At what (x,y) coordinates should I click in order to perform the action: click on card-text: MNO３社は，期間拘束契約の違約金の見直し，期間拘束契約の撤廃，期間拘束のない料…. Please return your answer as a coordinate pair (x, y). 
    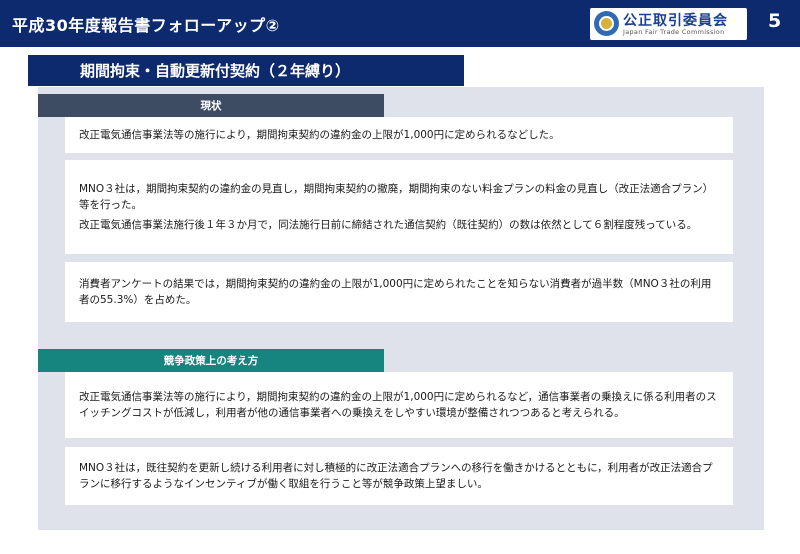
    Looking at the image, I should click on (396, 197).